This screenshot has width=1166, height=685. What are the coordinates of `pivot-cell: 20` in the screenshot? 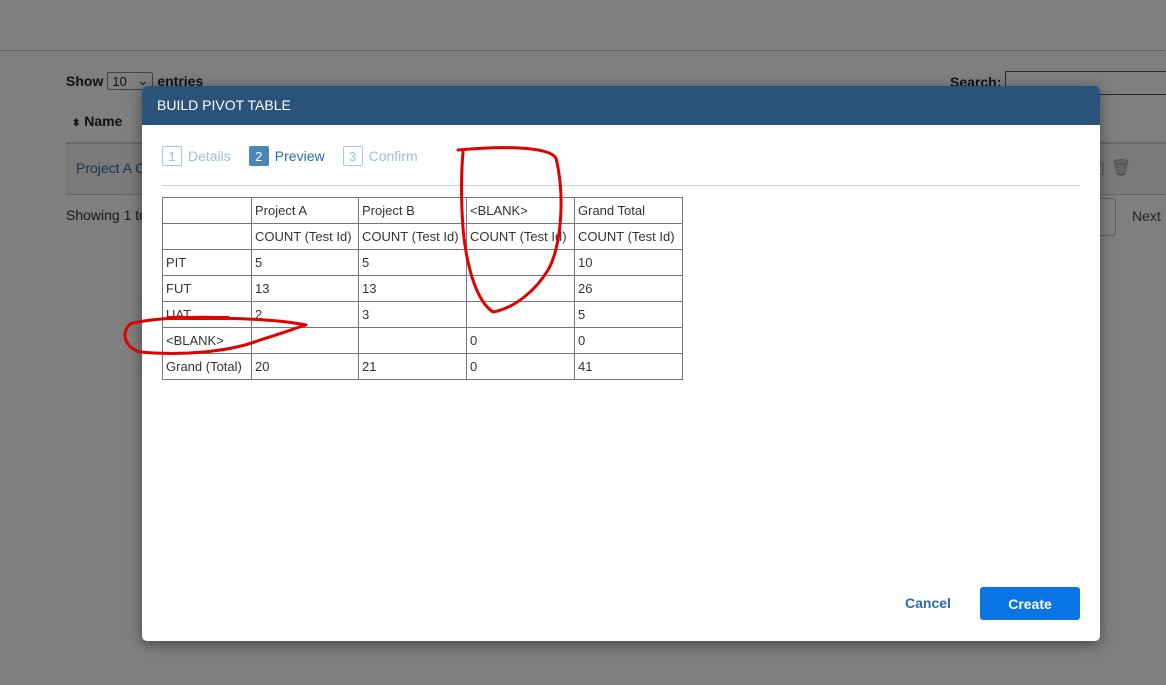 It's located at (305, 366).